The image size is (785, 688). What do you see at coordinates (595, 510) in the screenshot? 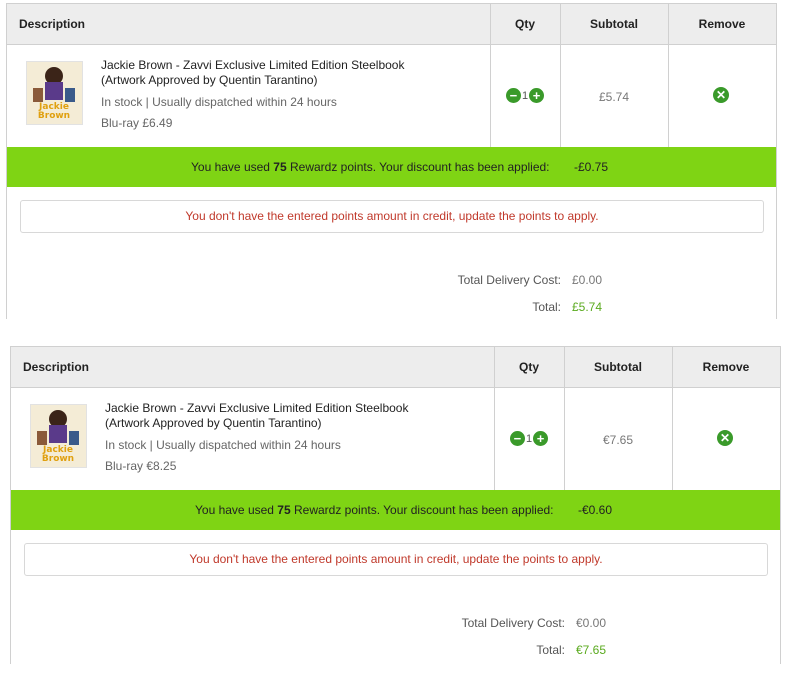
I see `rewards-discount-amount: -€0.60` at bounding box center [595, 510].